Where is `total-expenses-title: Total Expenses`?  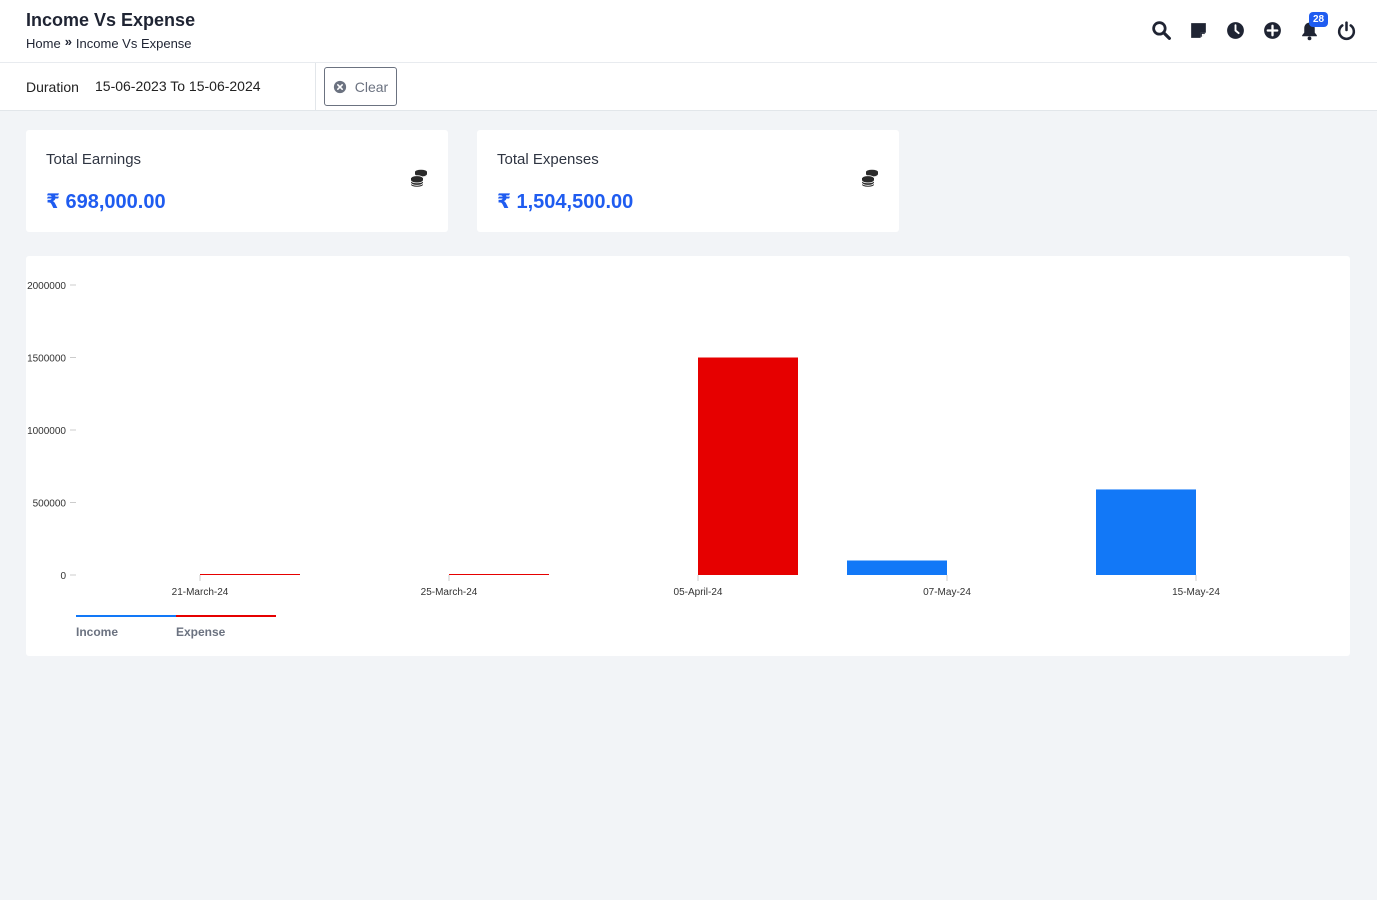
total-expenses-title: Total Expenses is located at coordinates (548, 159).